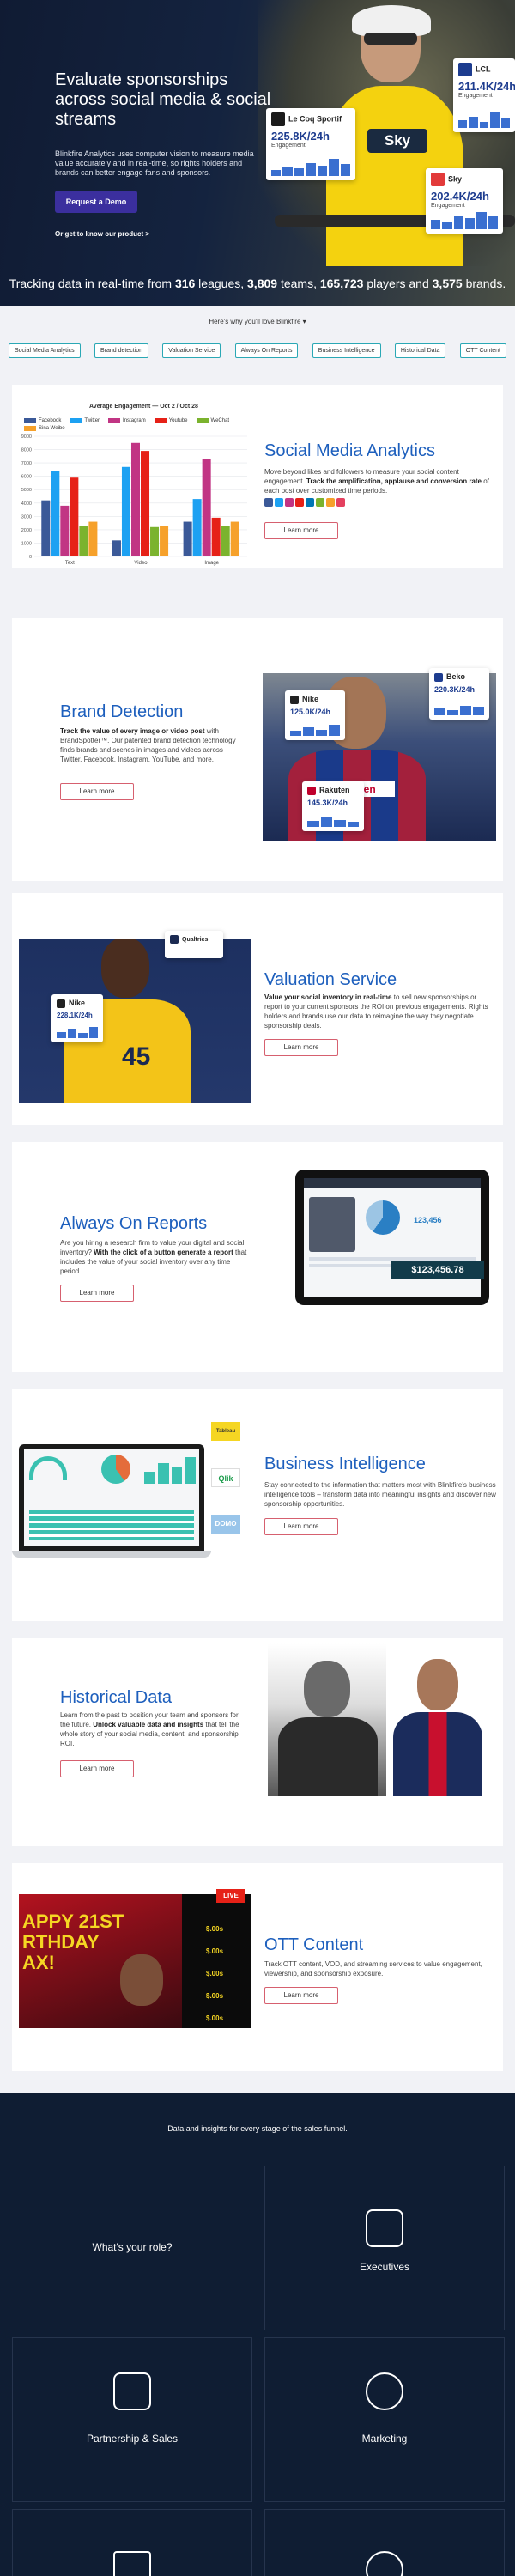 The image size is (515, 2576). What do you see at coordinates (436, 1719) in the screenshot?
I see `historical-photo-color` at bounding box center [436, 1719].